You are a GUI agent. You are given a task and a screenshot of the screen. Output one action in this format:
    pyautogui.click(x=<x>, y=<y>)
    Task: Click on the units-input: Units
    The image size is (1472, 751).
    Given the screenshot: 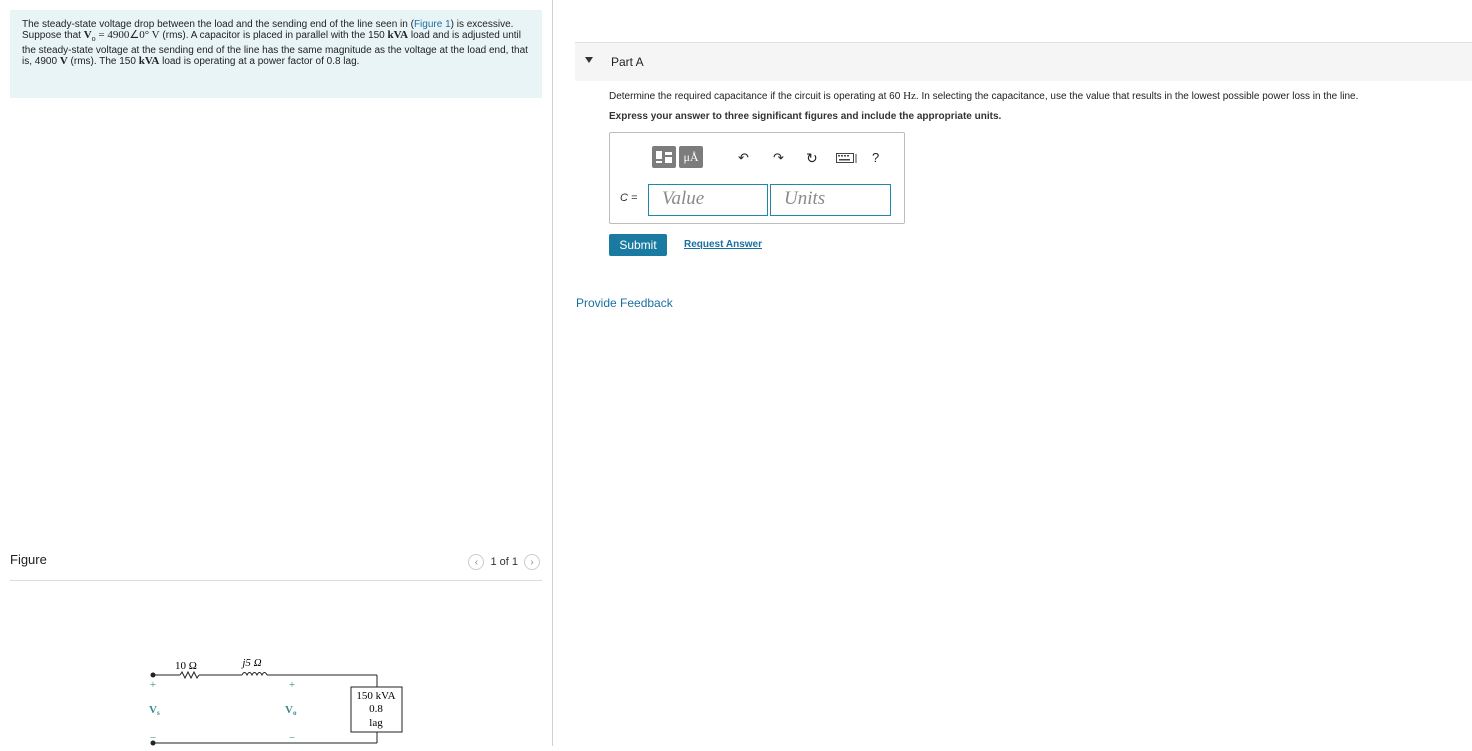 What is the action you would take?
    pyautogui.click(x=830, y=200)
    